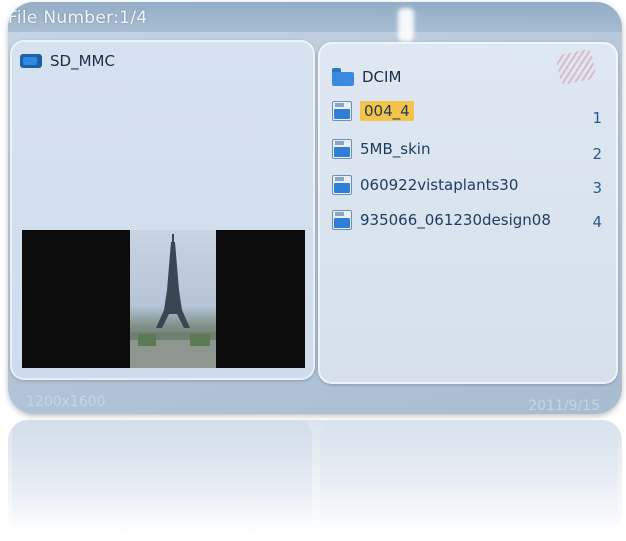 Image resolution: width=626 pixels, height=541 pixels. Describe the element at coordinates (597, 222) in the screenshot. I see `file-index: 4` at that location.